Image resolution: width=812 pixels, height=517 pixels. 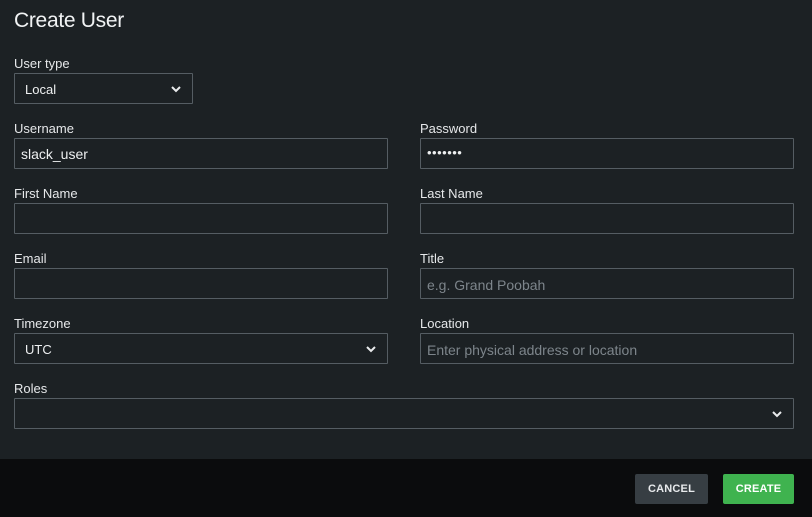 What do you see at coordinates (486, 285) in the screenshot?
I see `title-placeholder: e.g. Grand Poobah` at bounding box center [486, 285].